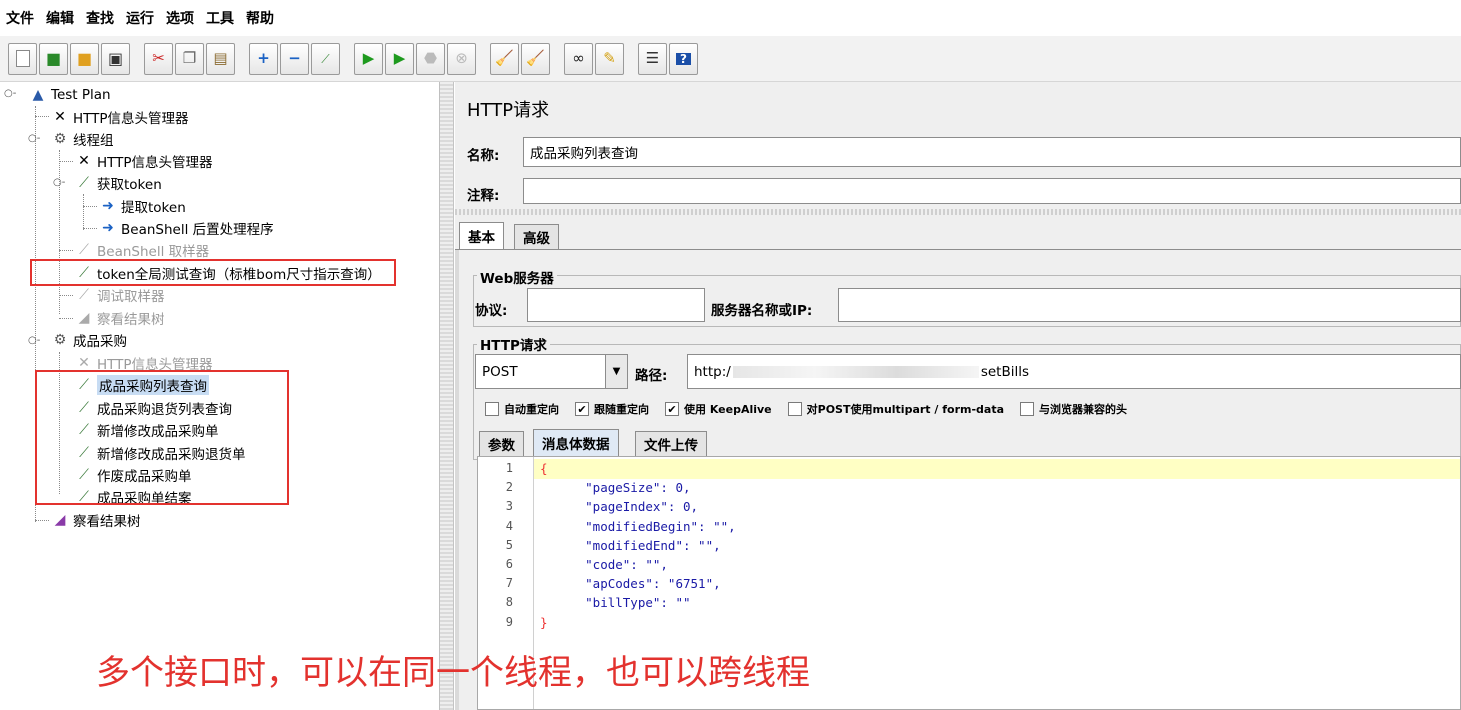  Describe the element at coordinates (576, 442) in the screenshot. I see `tab-body-data: 消息体数据` at that location.